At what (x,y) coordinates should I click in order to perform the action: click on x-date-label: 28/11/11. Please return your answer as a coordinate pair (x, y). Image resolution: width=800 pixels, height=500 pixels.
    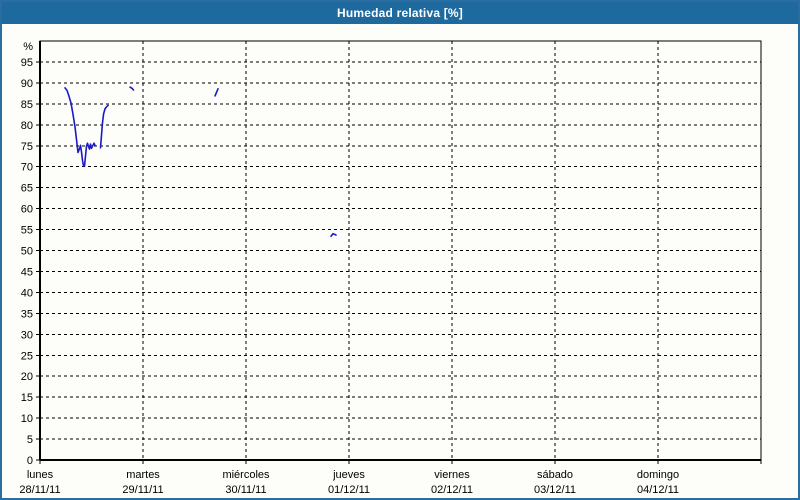
    Looking at the image, I should click on (39, 490).